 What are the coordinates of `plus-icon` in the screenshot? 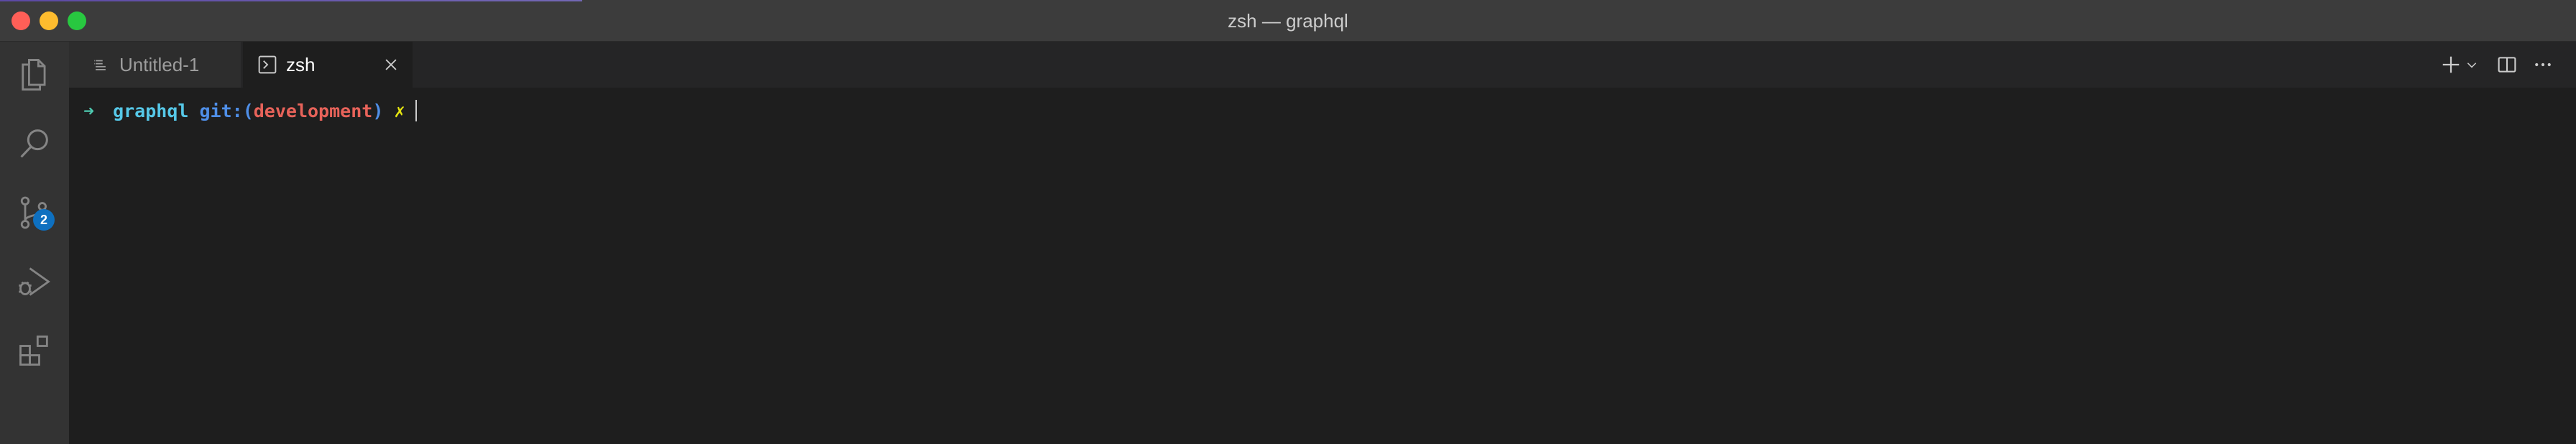 It's located at (2451, 65).